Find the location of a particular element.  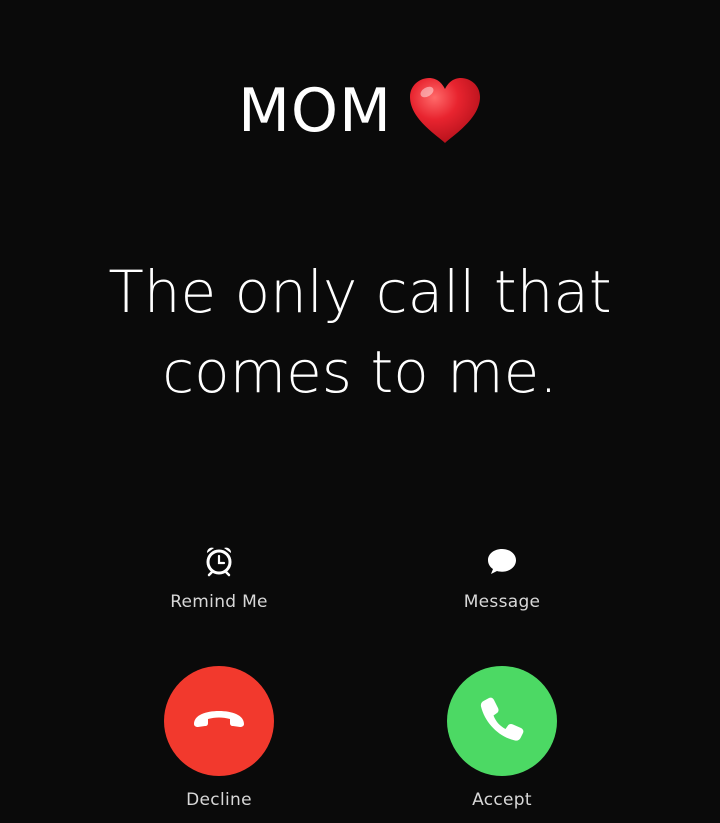

accept-button is located at coordinates (502, 721).